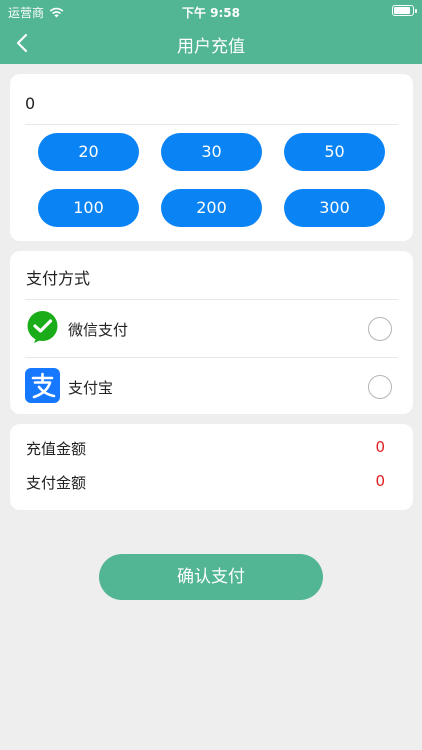 The image size is (422, 750). I want to click on payment-option-wechat: 微信支付, so click(211, 328).